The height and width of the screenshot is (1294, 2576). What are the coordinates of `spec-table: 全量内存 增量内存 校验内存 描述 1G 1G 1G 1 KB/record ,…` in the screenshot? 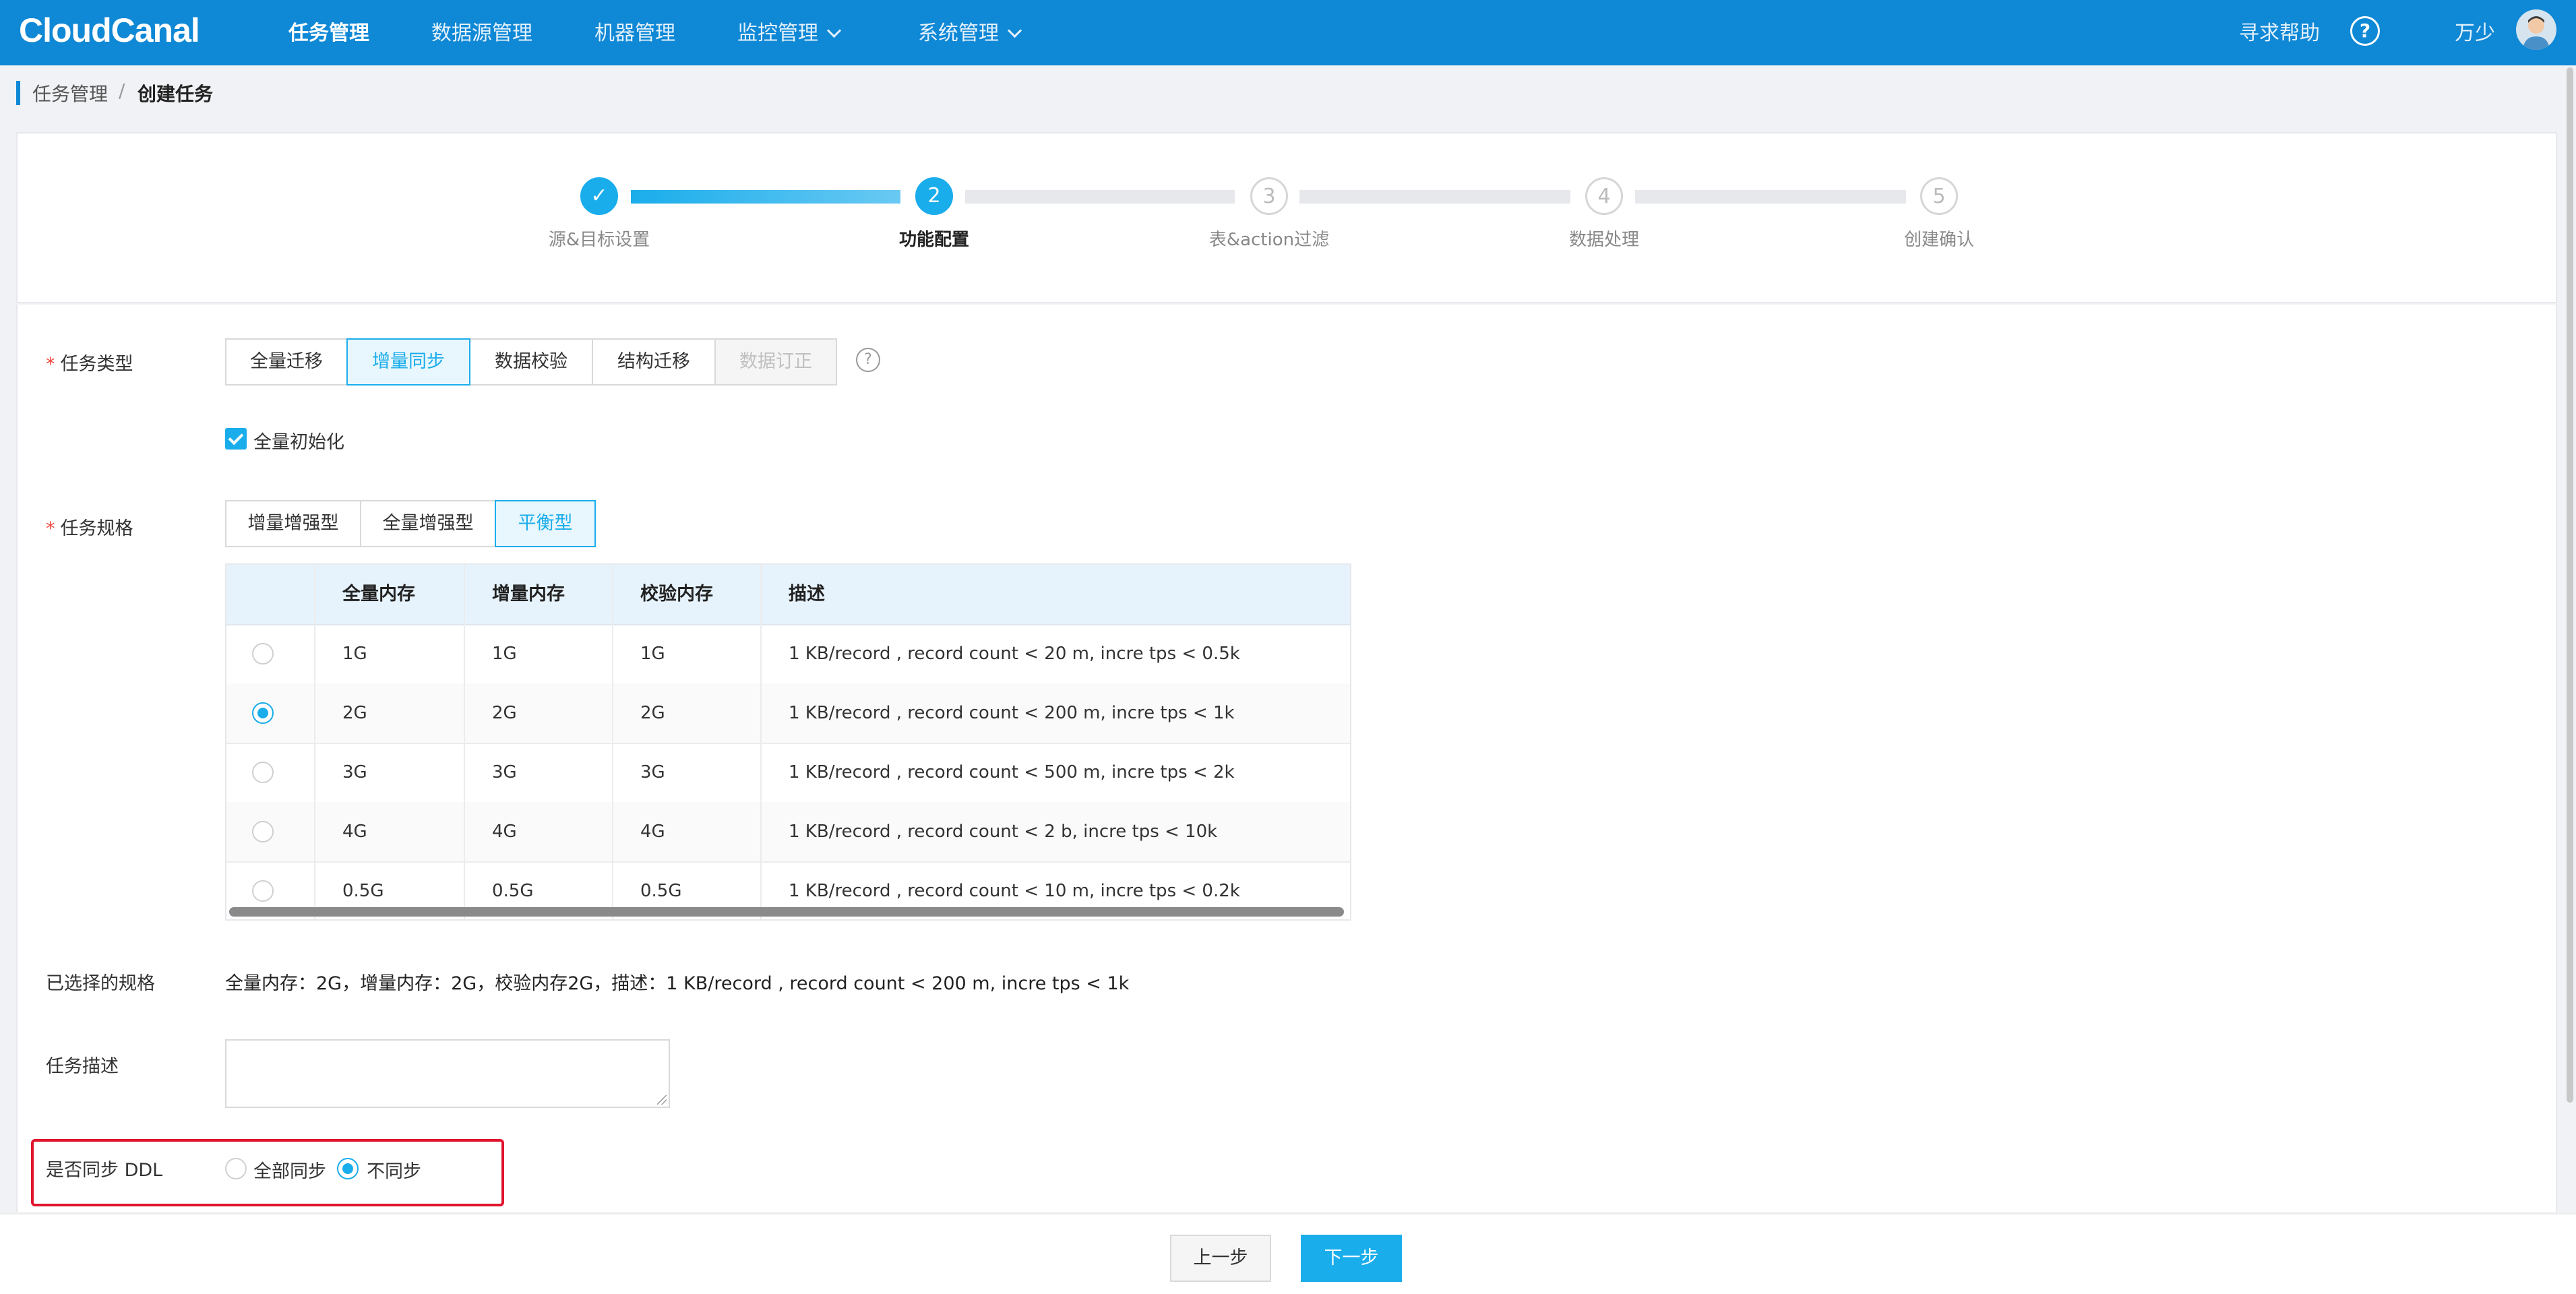 It's located at (788, 742).